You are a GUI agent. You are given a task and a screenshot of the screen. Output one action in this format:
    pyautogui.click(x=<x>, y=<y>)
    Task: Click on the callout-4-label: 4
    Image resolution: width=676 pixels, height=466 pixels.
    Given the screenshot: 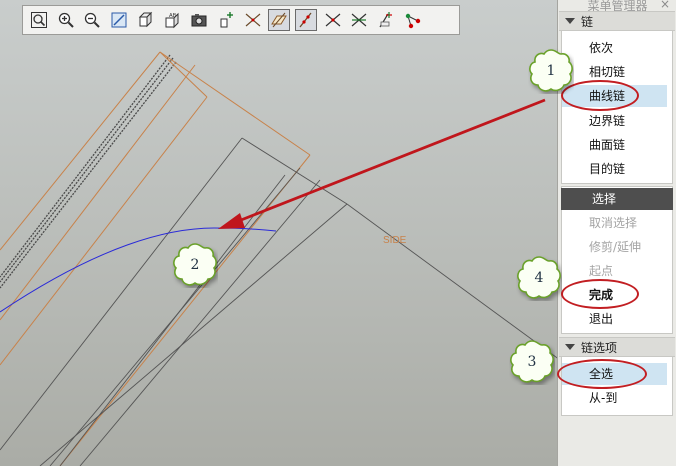 What is the action you would take?
    pyautogui.click(x=539, y=278)
    